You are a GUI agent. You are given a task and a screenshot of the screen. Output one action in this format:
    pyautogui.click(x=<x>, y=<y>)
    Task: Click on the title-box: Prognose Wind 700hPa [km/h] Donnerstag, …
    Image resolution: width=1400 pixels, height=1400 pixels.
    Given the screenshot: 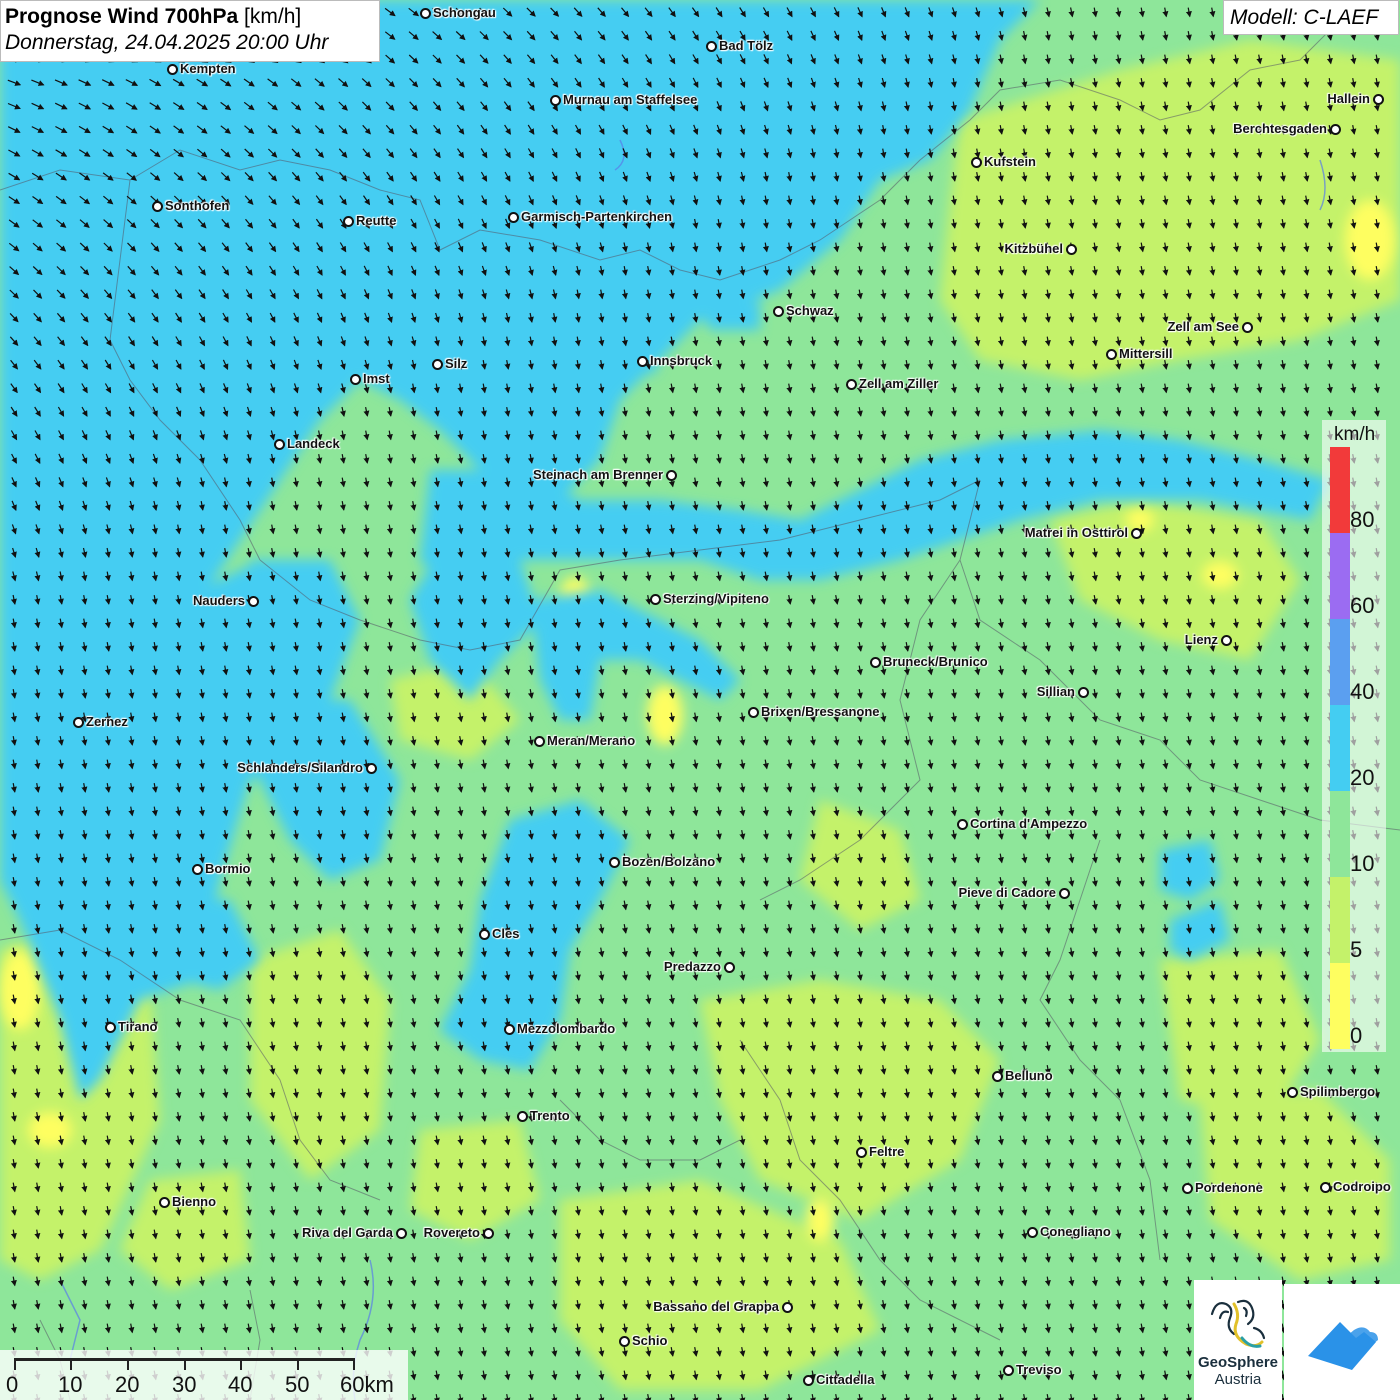 What is the action you would take?
    pyautogui.click(x=190, y=31)
    